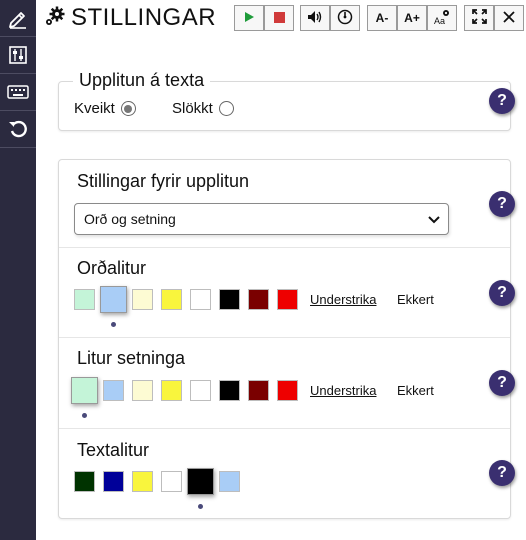 Image resolution: width=526 pixels, height=540 pixels. I want to click on radio-off-control, so click(226, 108).